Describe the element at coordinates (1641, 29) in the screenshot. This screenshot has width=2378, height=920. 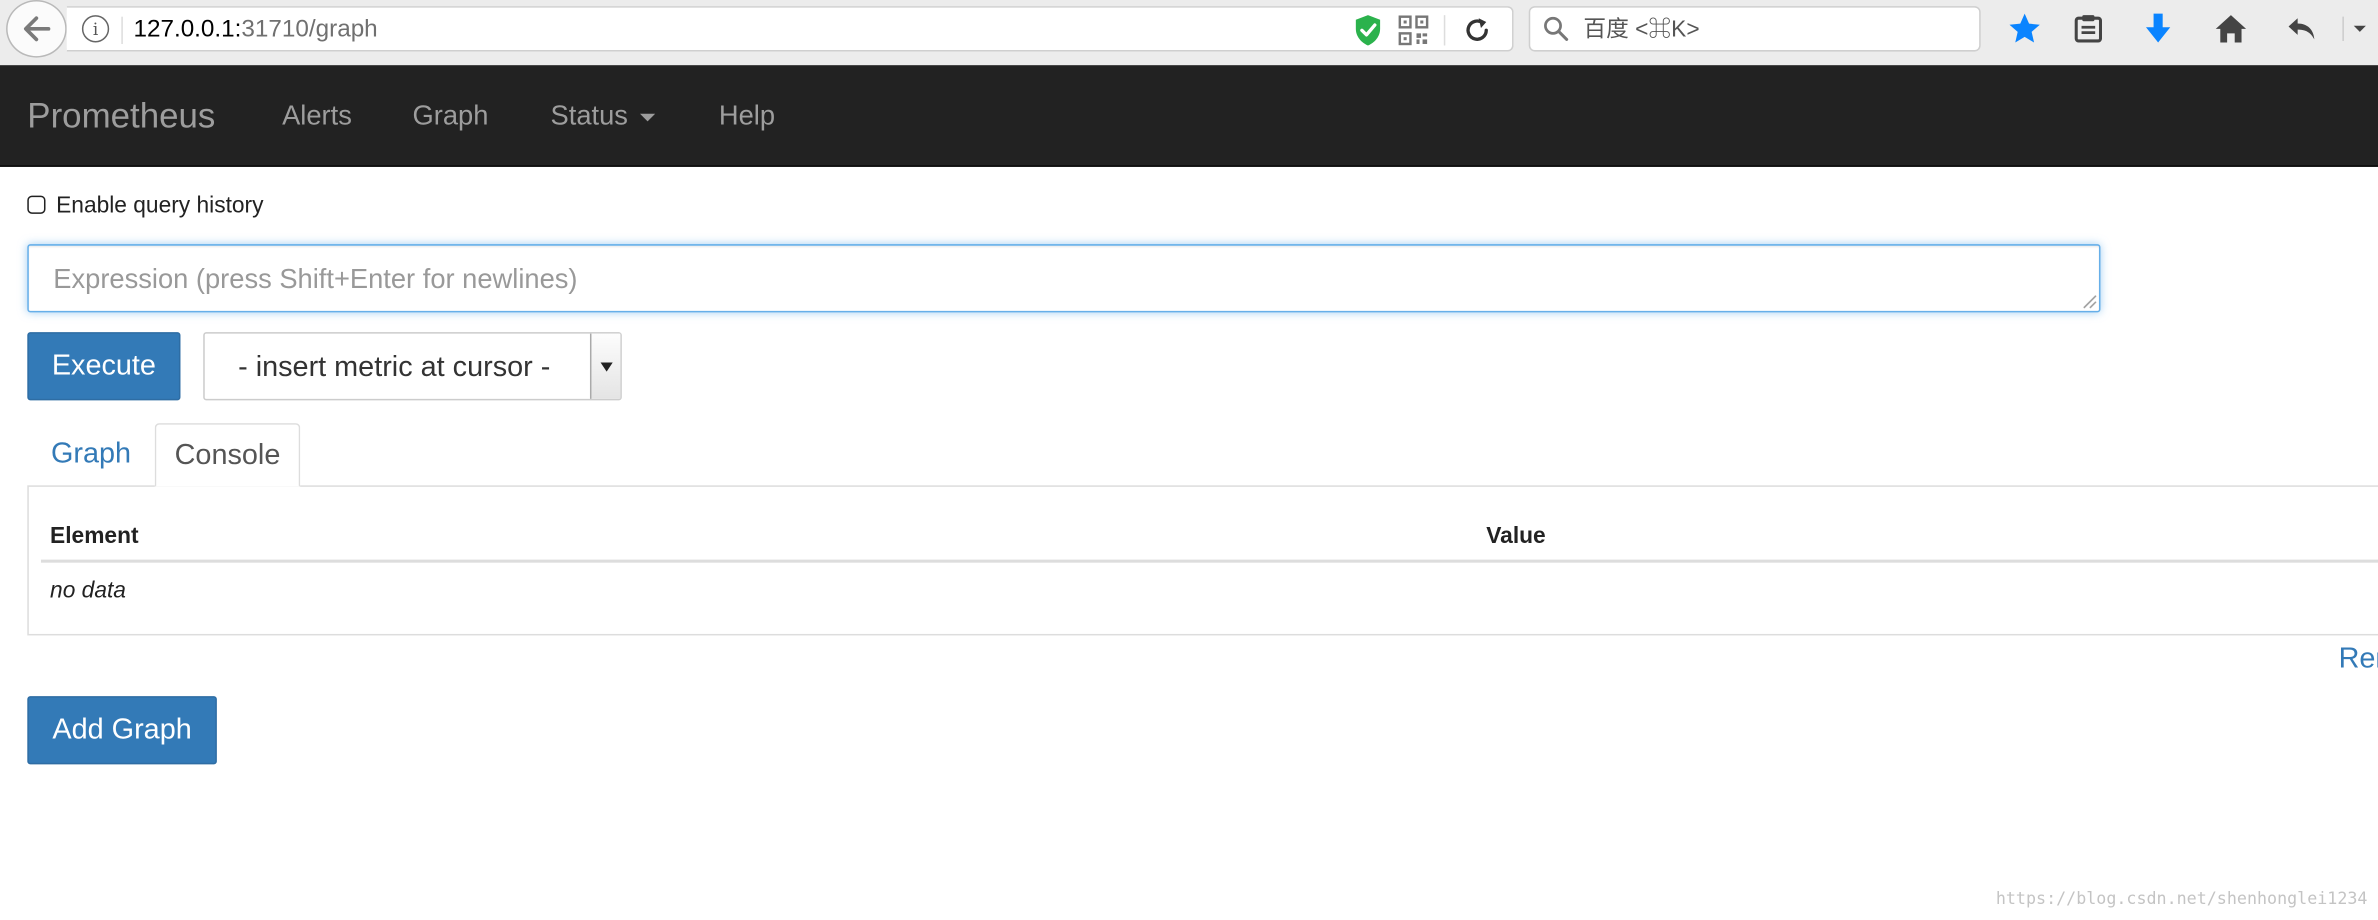
I see `search-placeholder: 百度 <⌘K>` at that location.